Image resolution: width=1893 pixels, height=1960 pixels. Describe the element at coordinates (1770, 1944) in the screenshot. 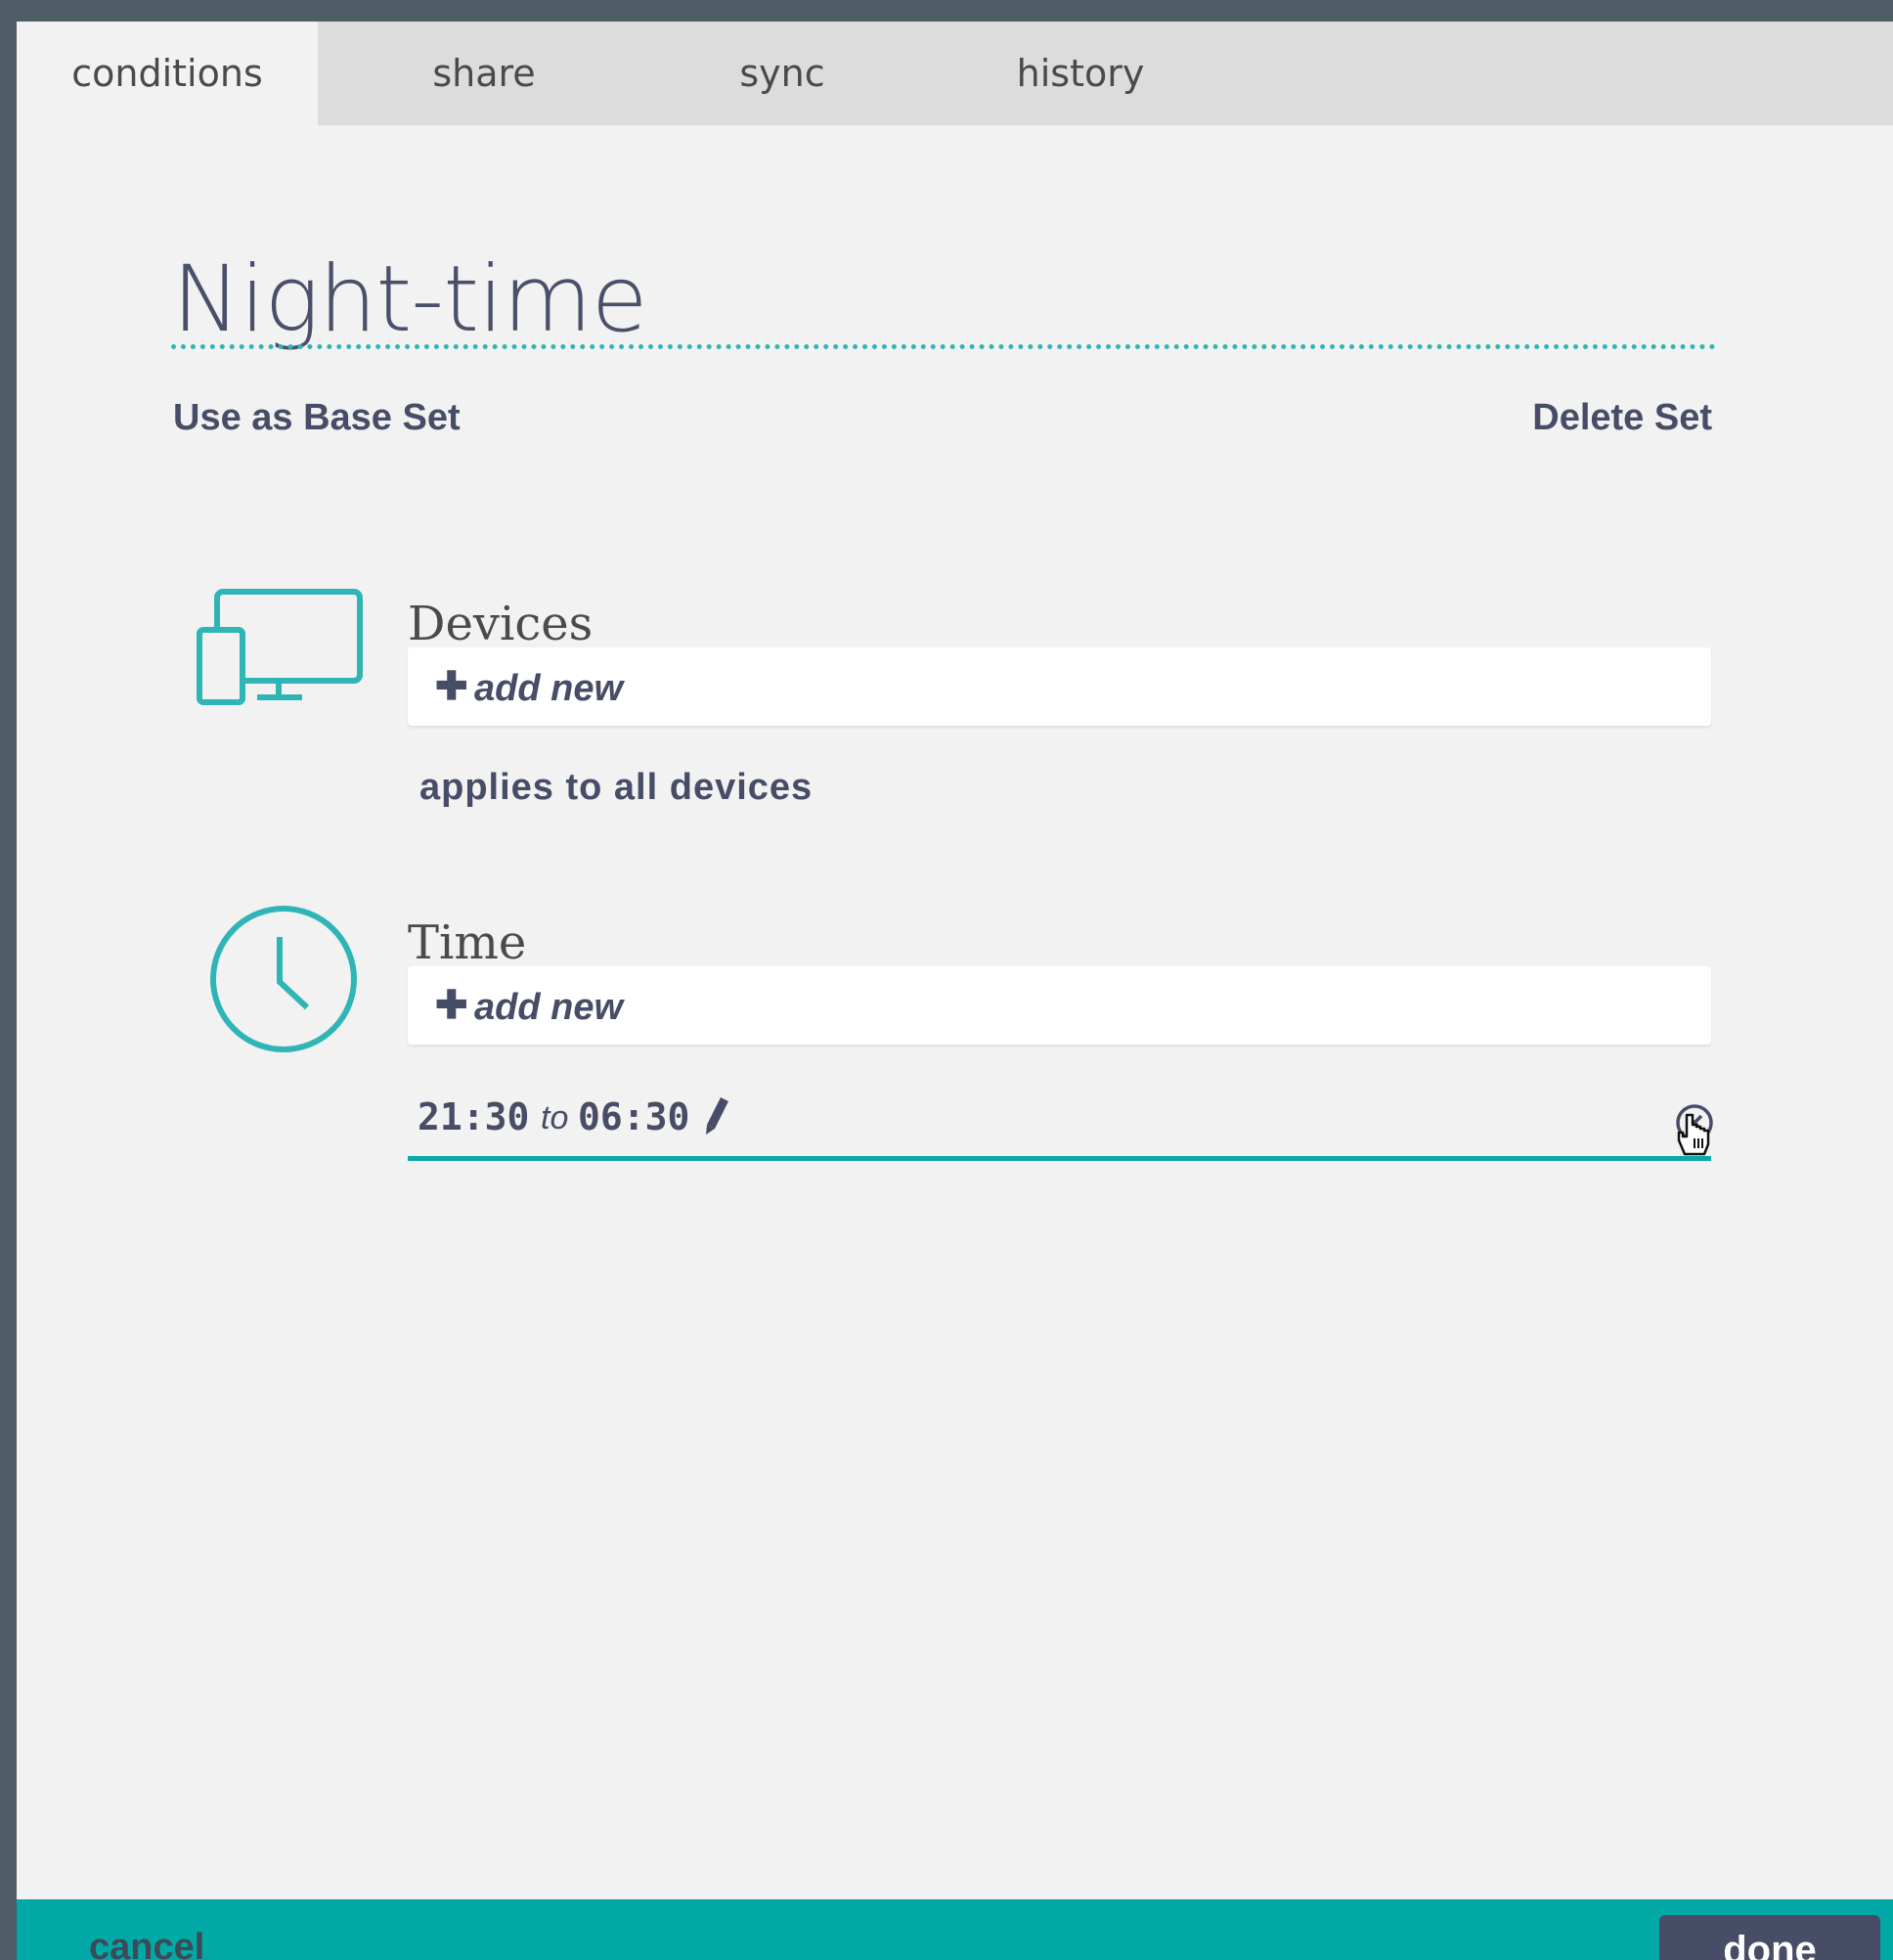

I see `done-label: done` at that location.